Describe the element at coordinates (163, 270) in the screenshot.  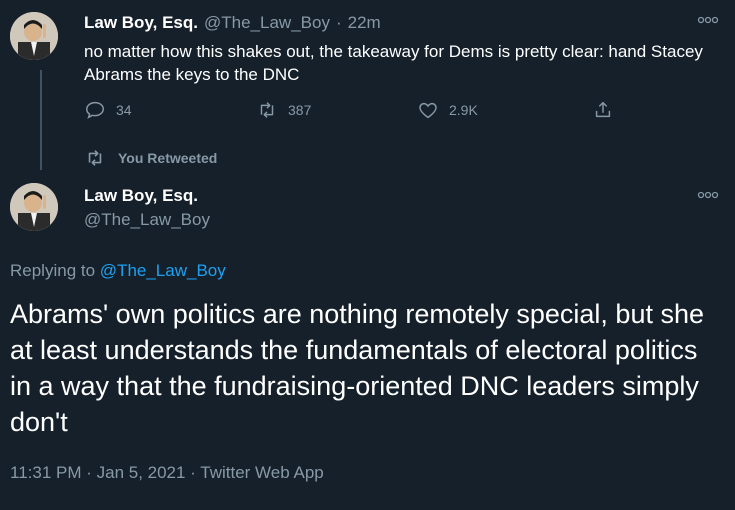
I see `replying-to-link: @The_Law_Boy` at that location.